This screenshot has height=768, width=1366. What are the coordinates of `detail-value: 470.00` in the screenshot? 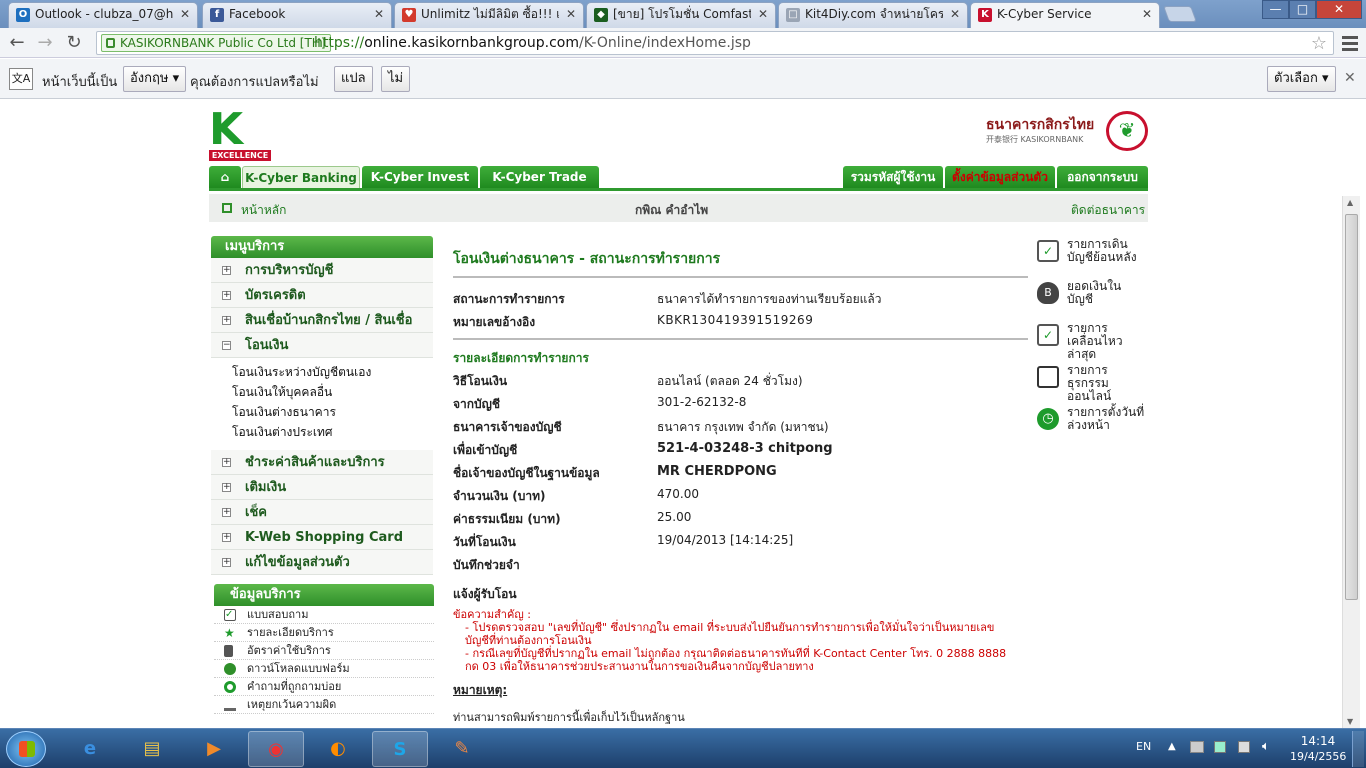 It's located at (678, 494).